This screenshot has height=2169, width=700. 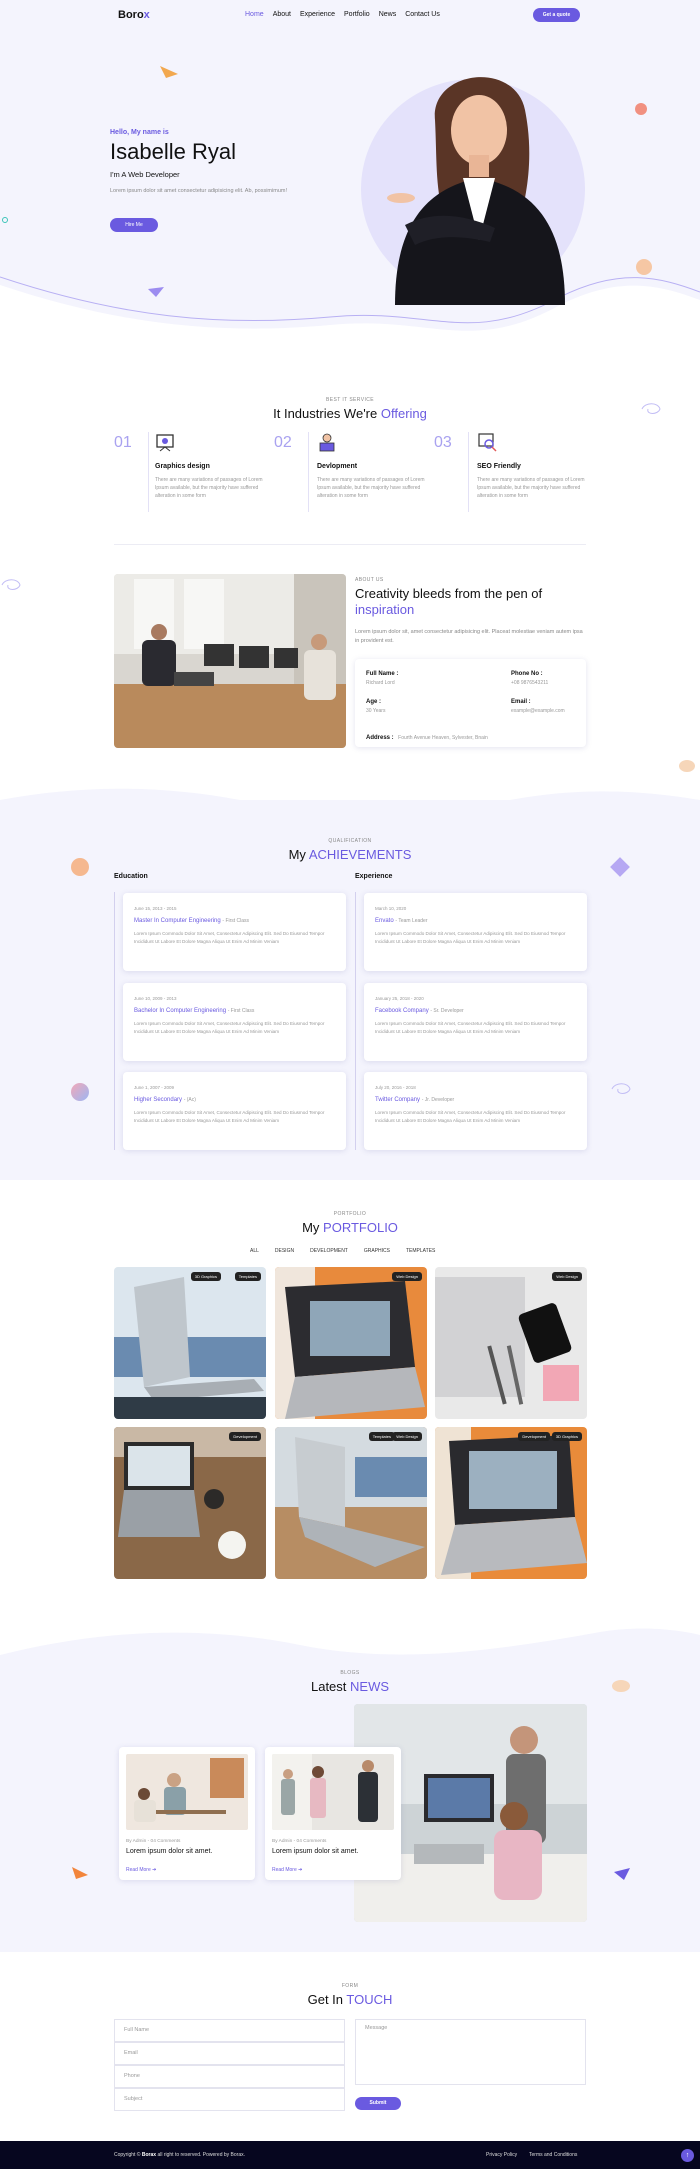 What do you see at coordinates (254, 1251) in the screenshot?
I see `tab-all: ALL` at bounding box center [254, 1251].